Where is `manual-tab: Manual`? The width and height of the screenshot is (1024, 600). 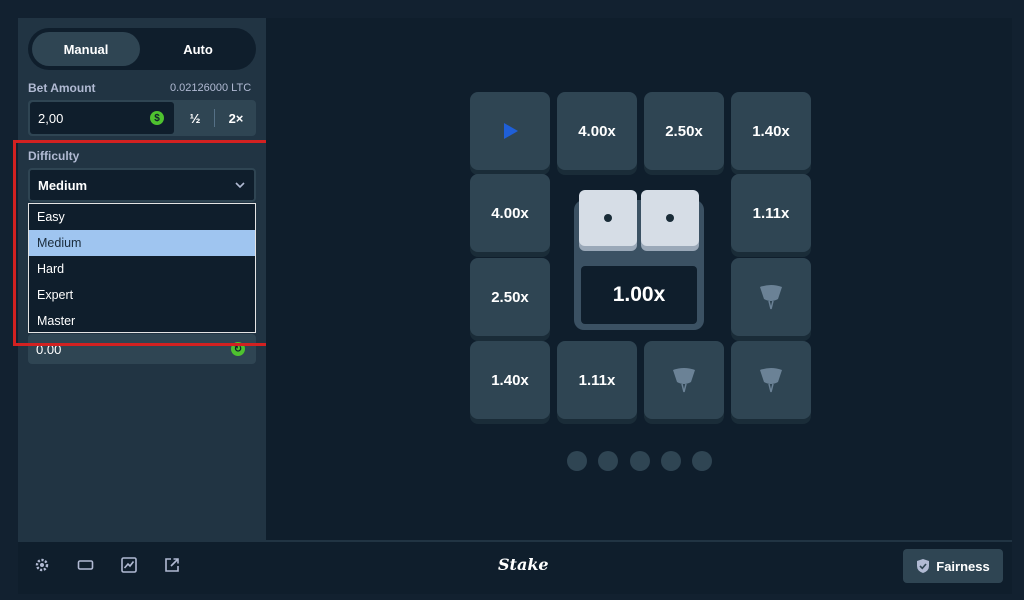 manual-tab: Manual is located at coordinates (86, 49).